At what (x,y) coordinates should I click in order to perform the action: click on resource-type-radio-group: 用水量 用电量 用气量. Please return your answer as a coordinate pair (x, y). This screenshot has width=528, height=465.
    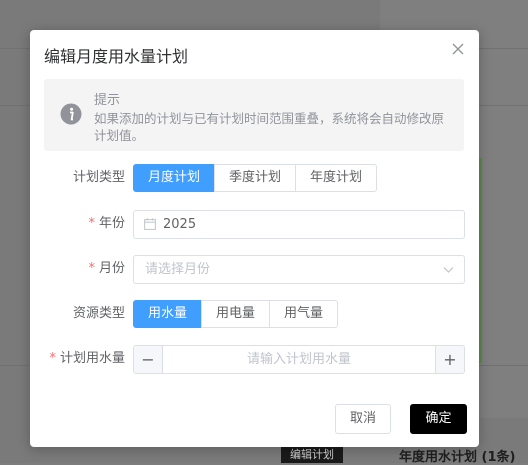
    Looking at the image, I should click on (236, 314).